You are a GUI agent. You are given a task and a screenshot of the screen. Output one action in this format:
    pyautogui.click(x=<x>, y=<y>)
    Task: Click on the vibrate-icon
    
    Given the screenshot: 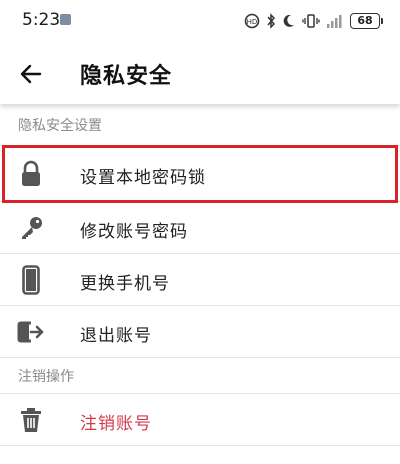 What is the action you would take?
    pyautogui.click(x=311, y=21)
    